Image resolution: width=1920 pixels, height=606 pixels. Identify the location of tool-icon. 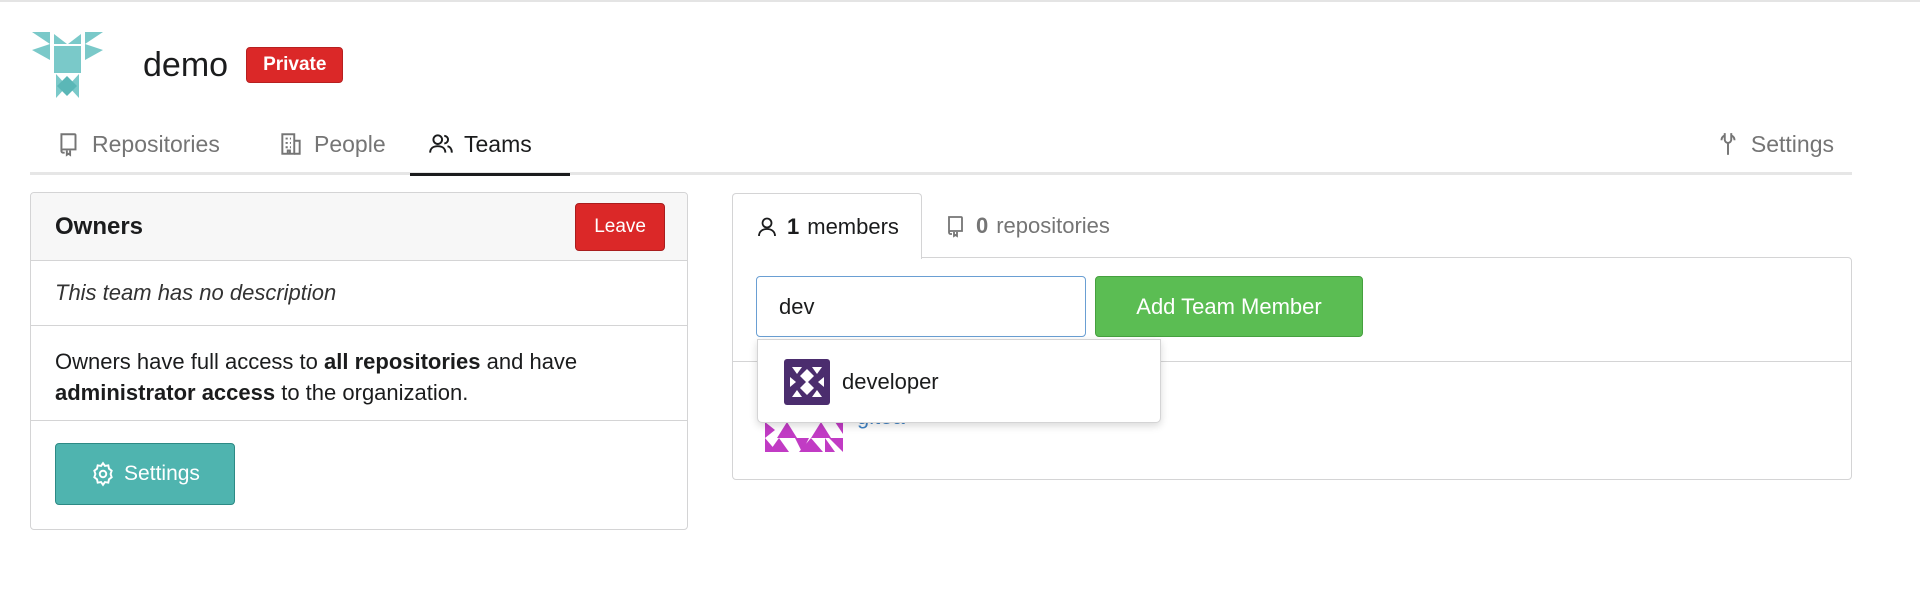
(1728, 144).